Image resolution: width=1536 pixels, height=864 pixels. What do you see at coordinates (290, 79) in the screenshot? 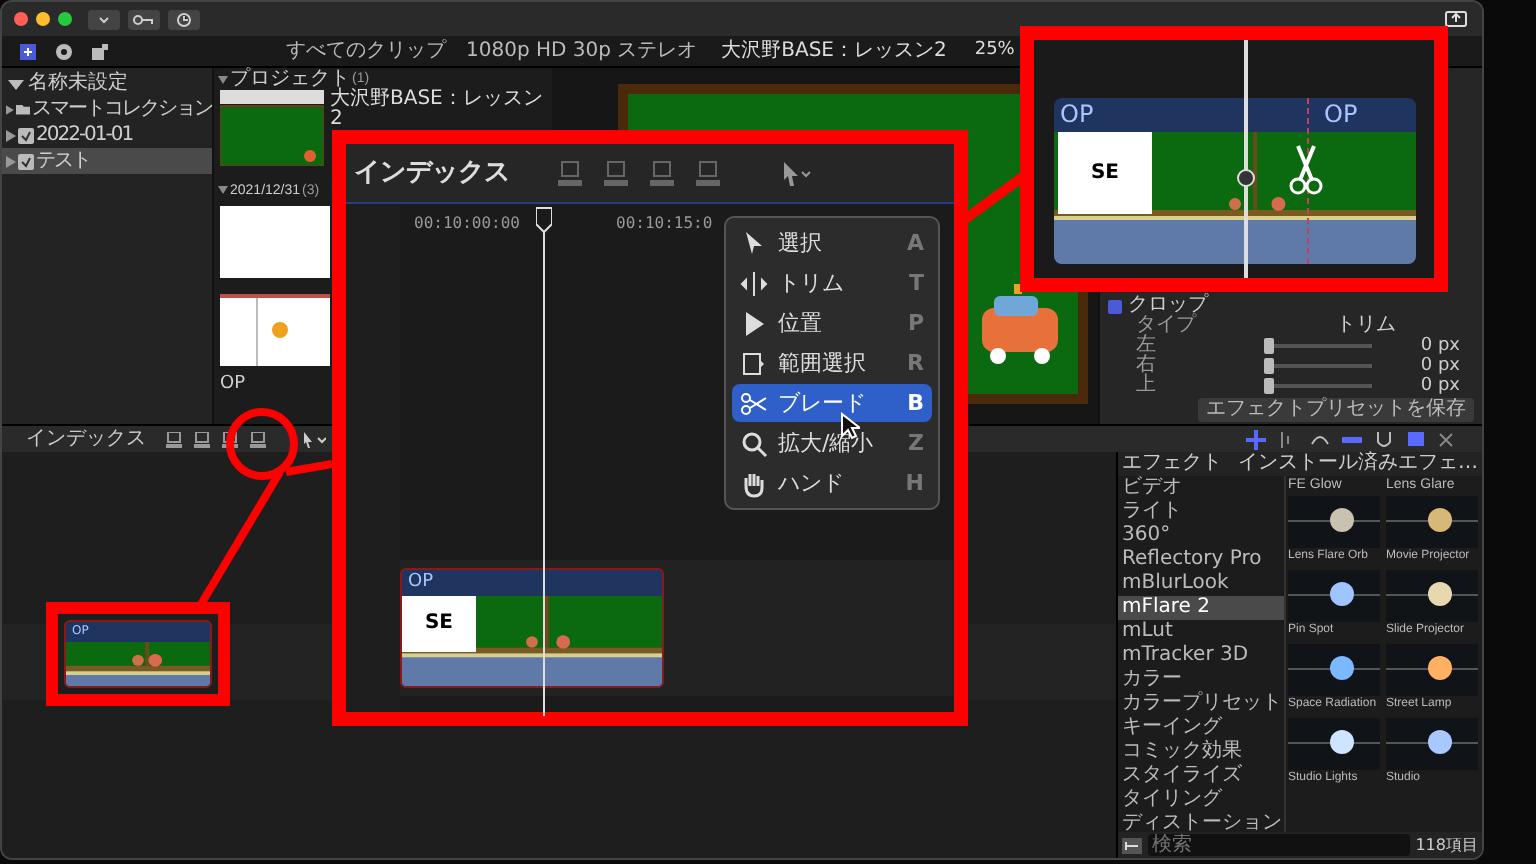
I see `section-title: プロジェクト` at bounding box center [290, 79].